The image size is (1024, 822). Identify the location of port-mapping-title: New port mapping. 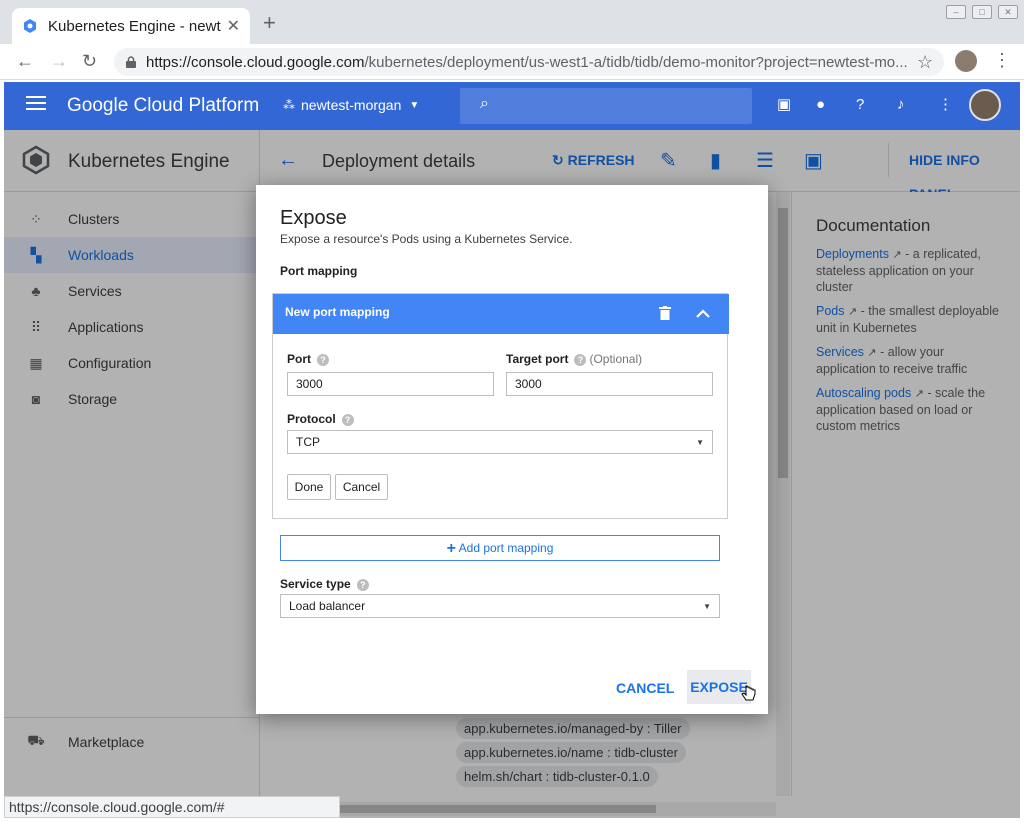
(337, 312).